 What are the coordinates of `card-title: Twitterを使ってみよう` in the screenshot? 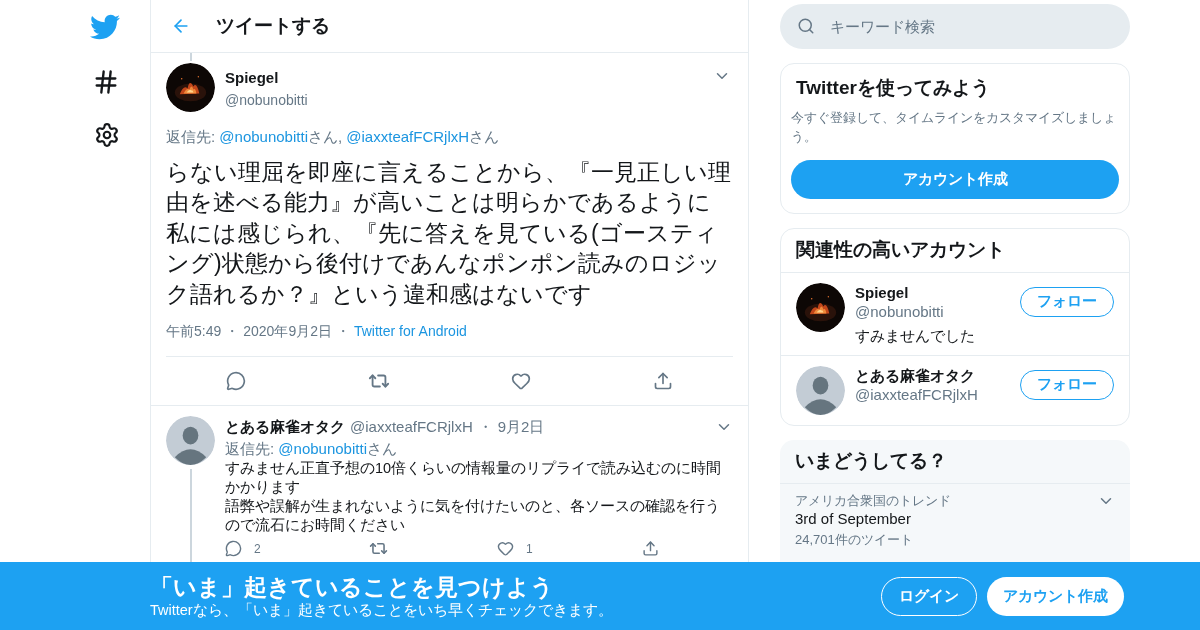 It's located at (893, 88).